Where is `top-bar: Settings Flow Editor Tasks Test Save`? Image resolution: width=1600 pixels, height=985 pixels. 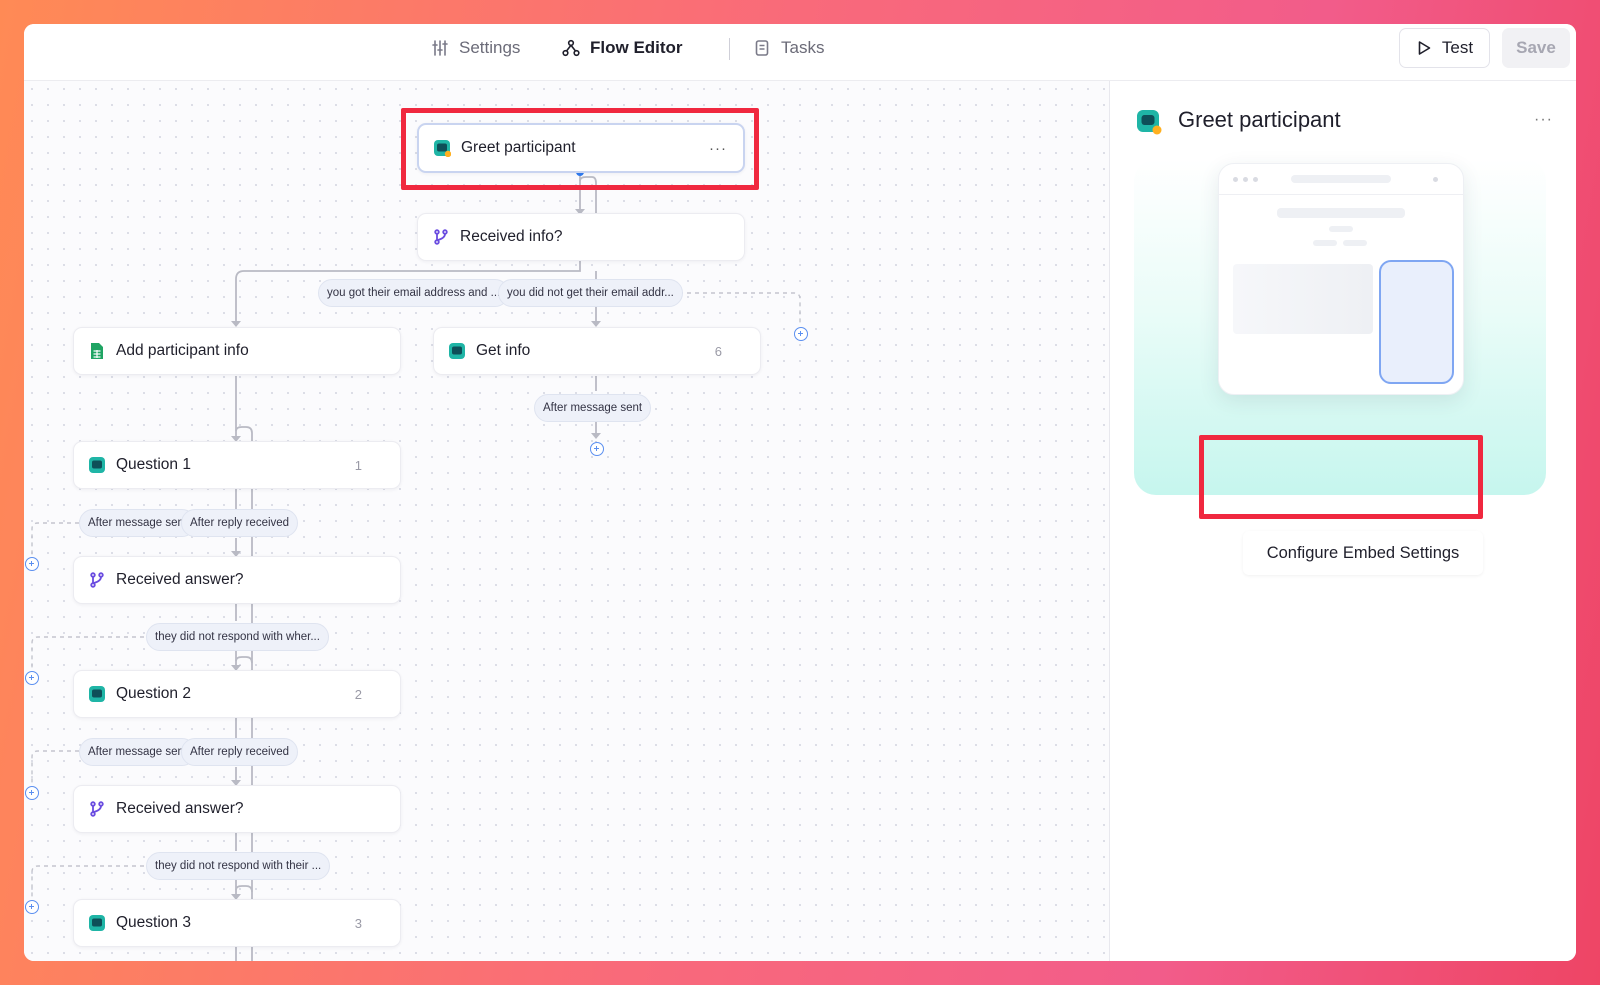
top-bar: Settings Flow Editor Tasks Test Save is located at coordinates (800, 52).